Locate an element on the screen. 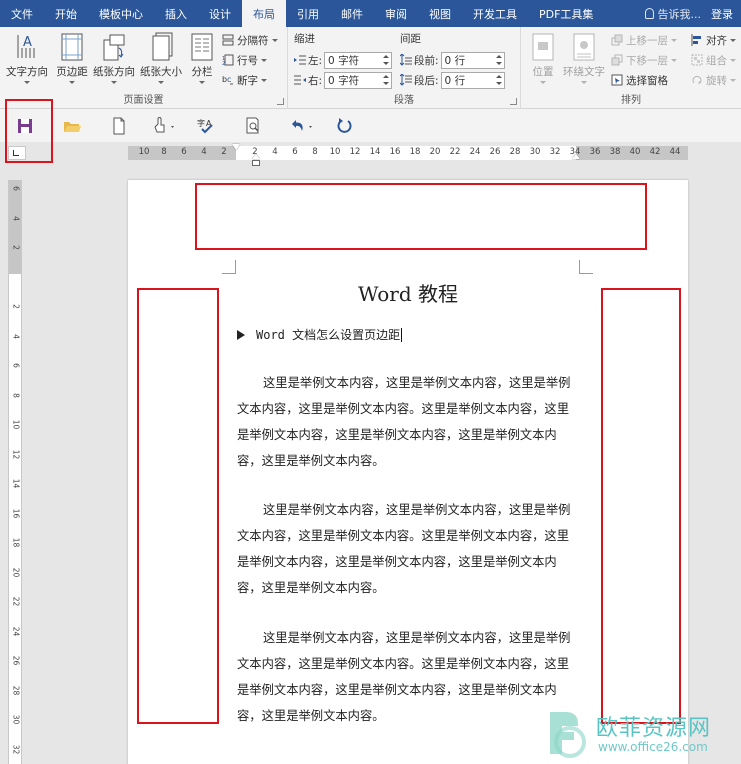  vertical-ruler: 6 4 2 2 4 6 8 10 12 14 16 18 20 22 24 26 28 30 32 is located at coordinates (15, 472).